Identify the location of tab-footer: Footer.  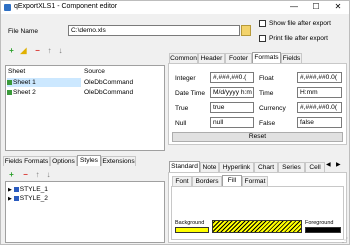
(238, 58).